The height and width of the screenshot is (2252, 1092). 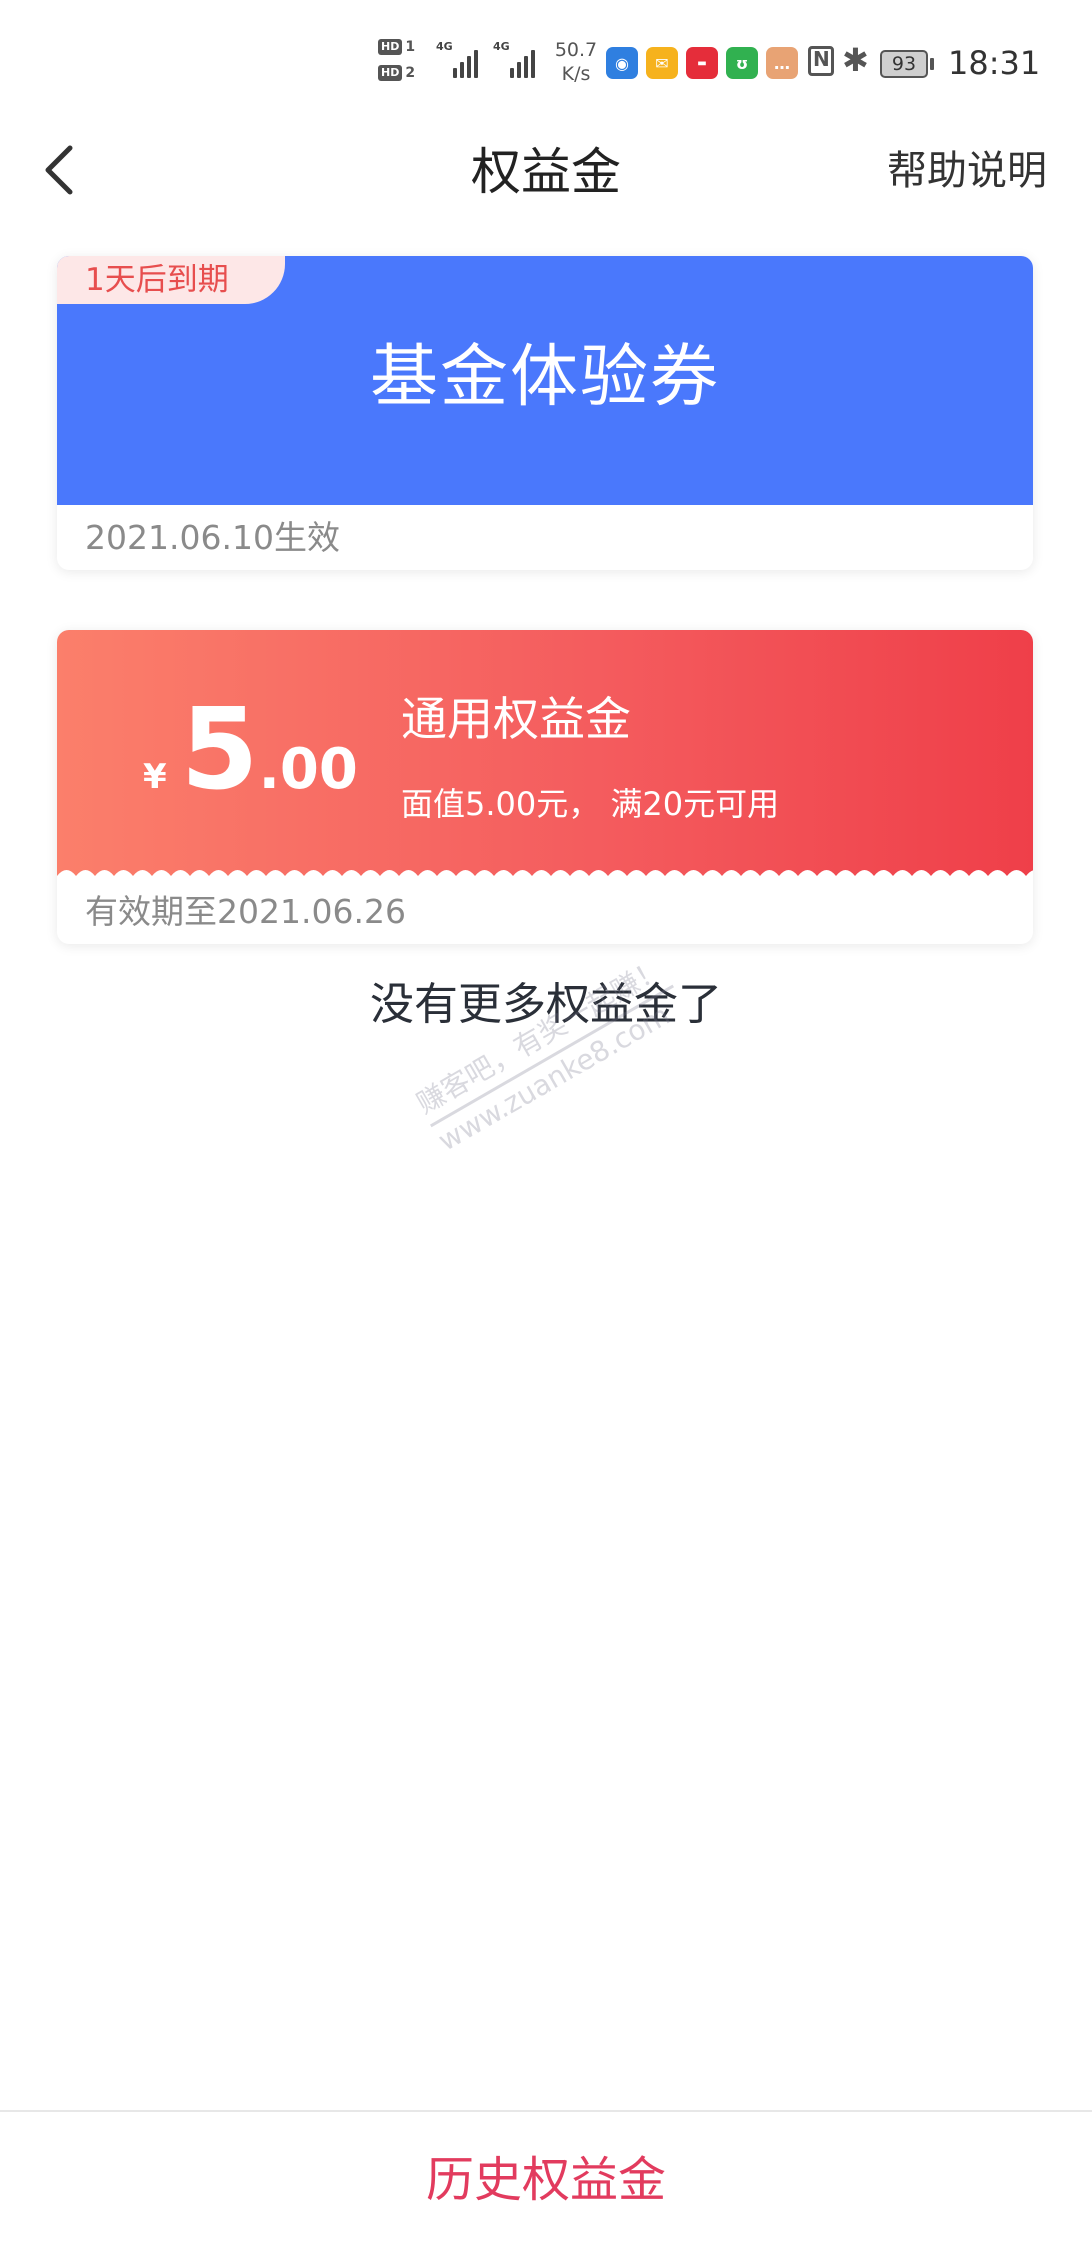 What do you see at coordinates (410, 47) in the screenshot?
I see `hd-sim1-number: 1` at bounding box center [410, 47].